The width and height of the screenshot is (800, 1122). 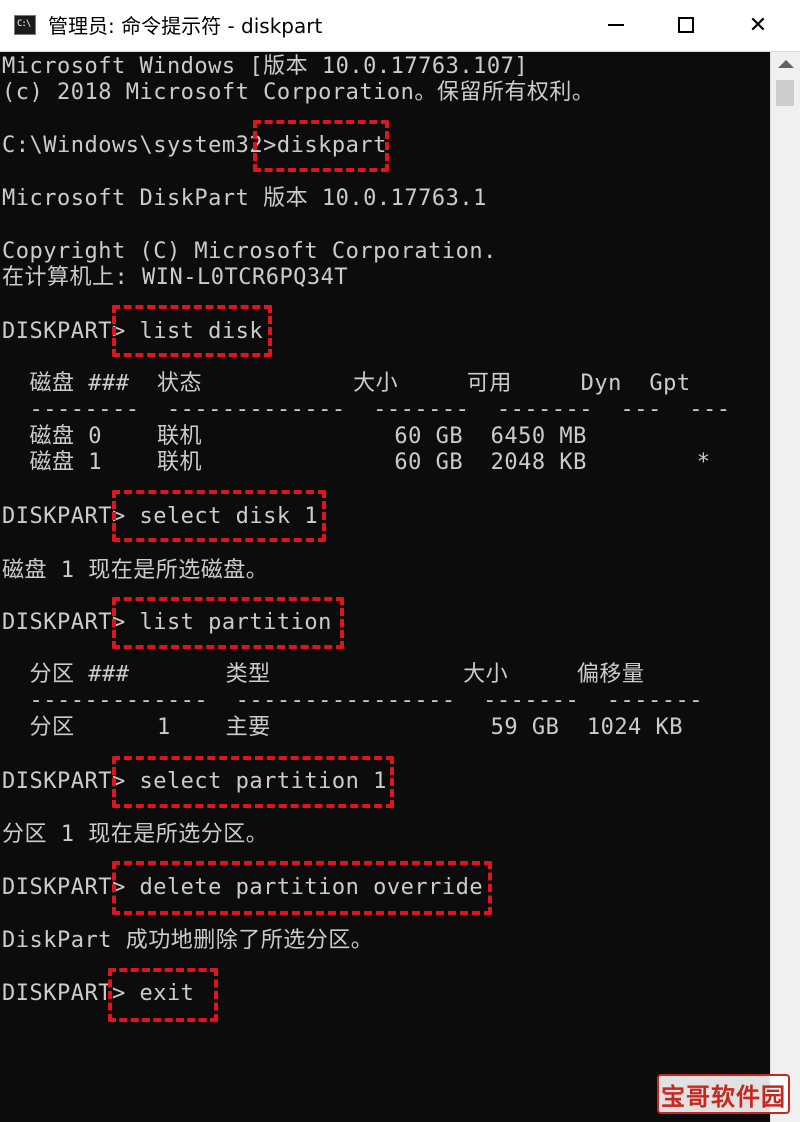 I want to click on maximize-icon, so click(x=686, y=25).